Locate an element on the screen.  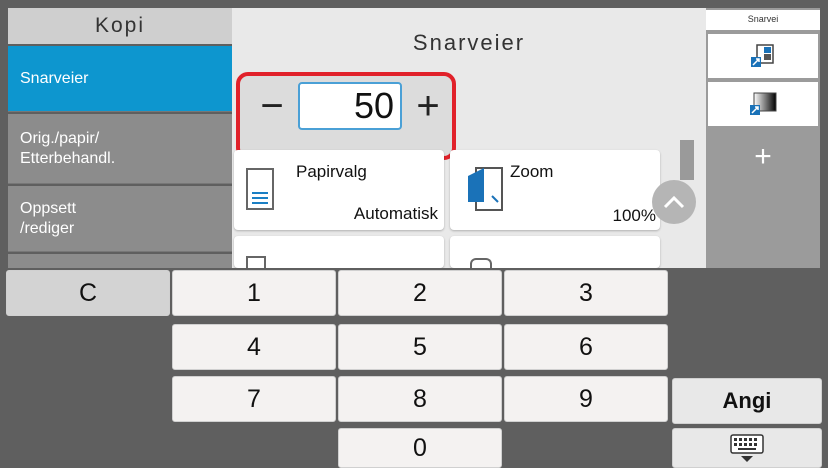
keyboard-icon is located at coordinates (747, 448).